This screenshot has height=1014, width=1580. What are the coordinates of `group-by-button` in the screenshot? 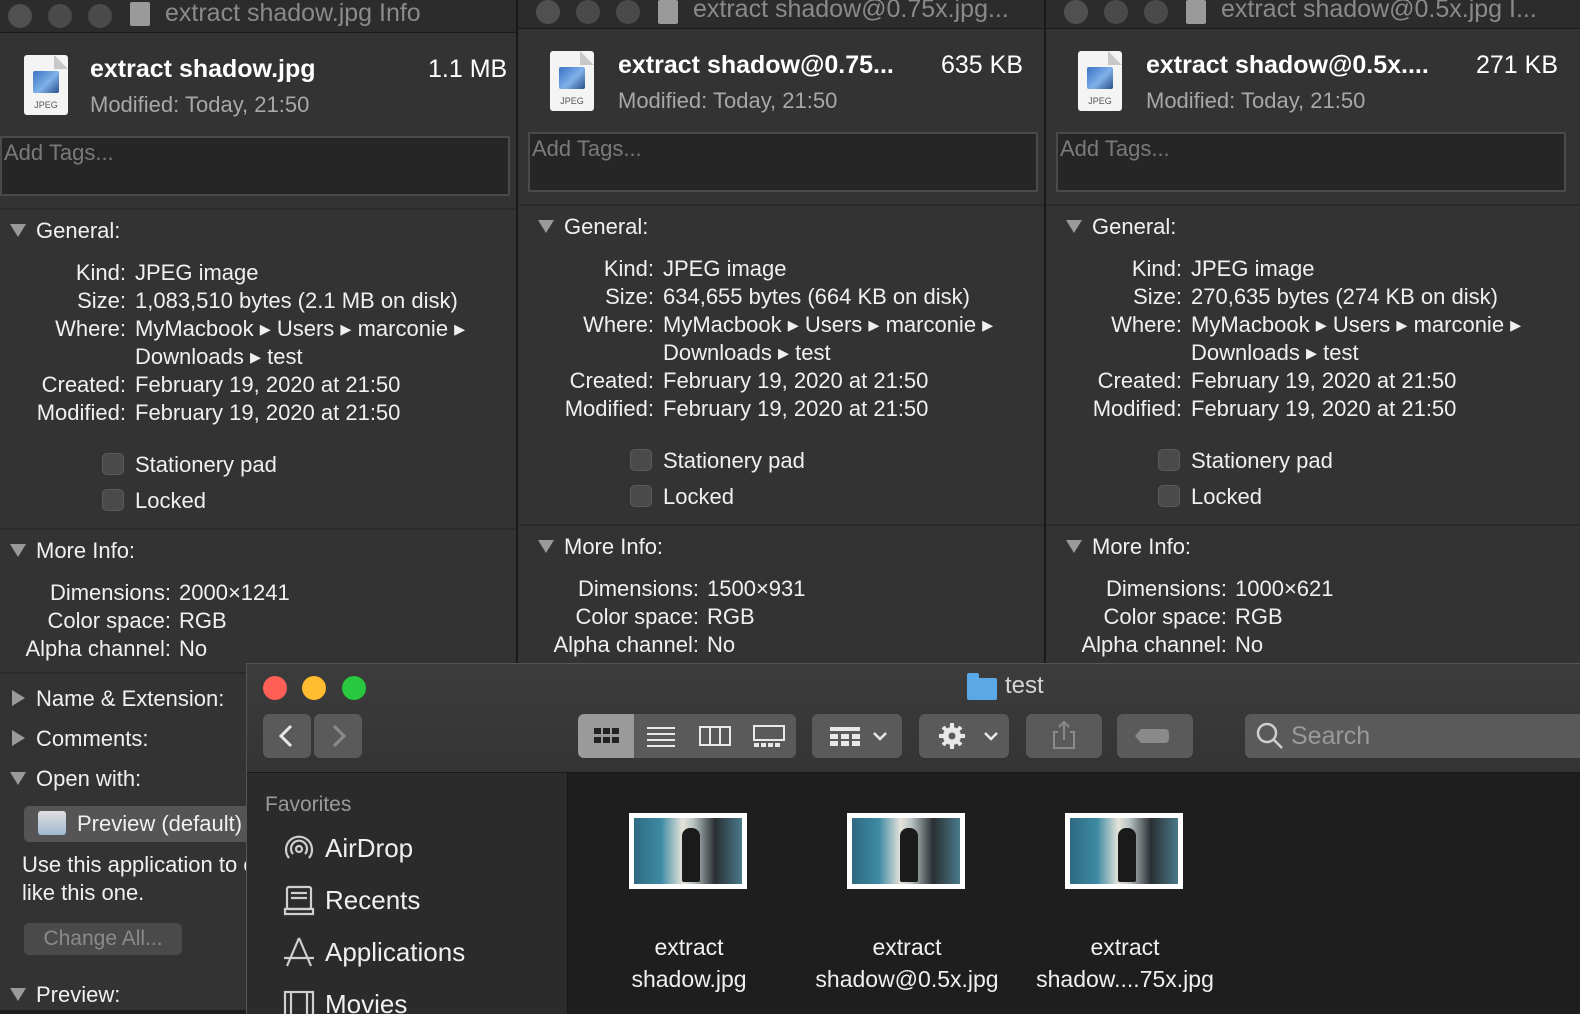 It's located at (857, 736).